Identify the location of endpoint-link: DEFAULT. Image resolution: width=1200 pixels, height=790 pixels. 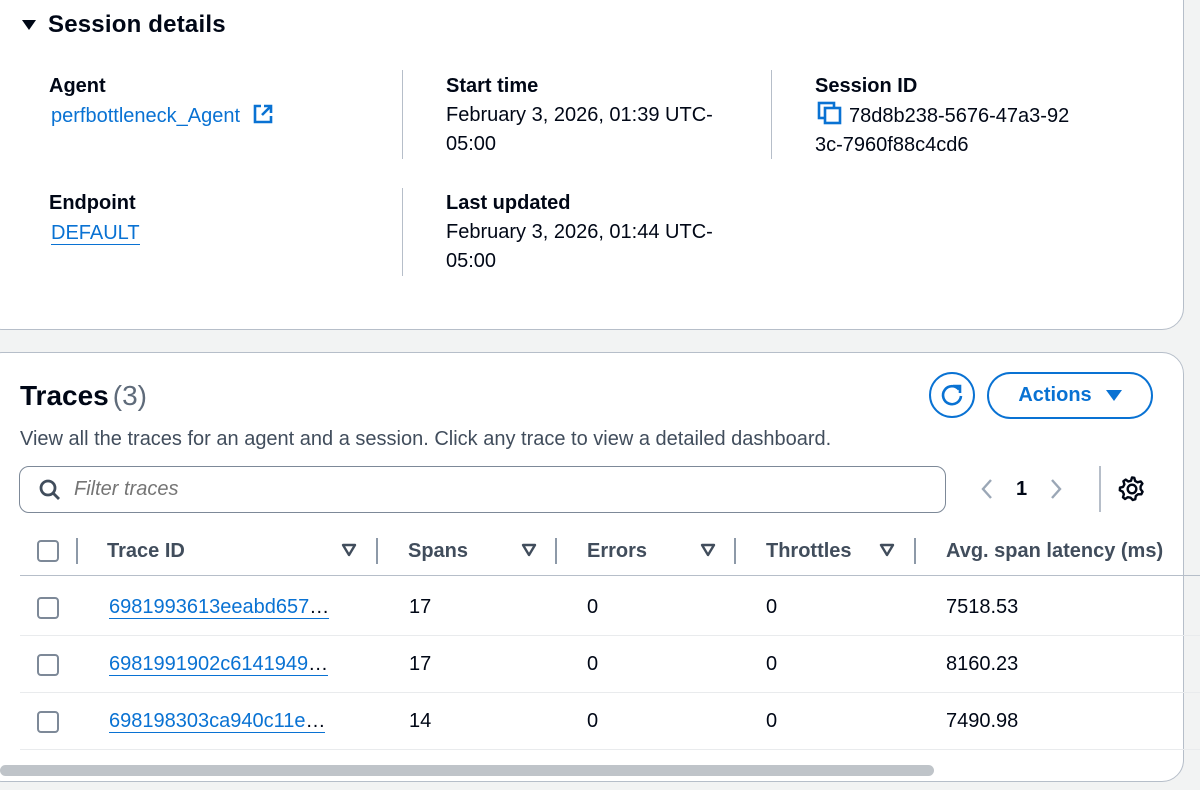
(95, 233).